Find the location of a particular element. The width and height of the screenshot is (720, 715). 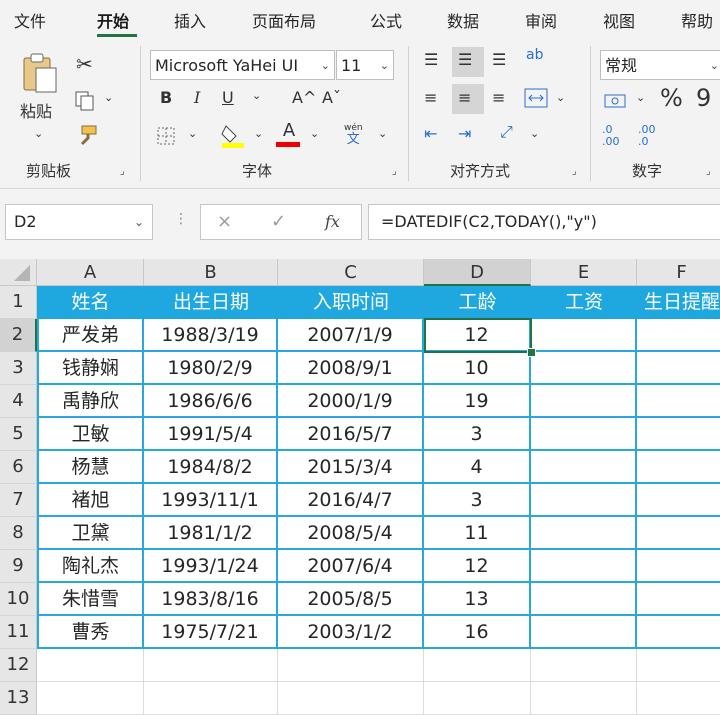

row-header-1: 1 is located at coordinates (18, 302).